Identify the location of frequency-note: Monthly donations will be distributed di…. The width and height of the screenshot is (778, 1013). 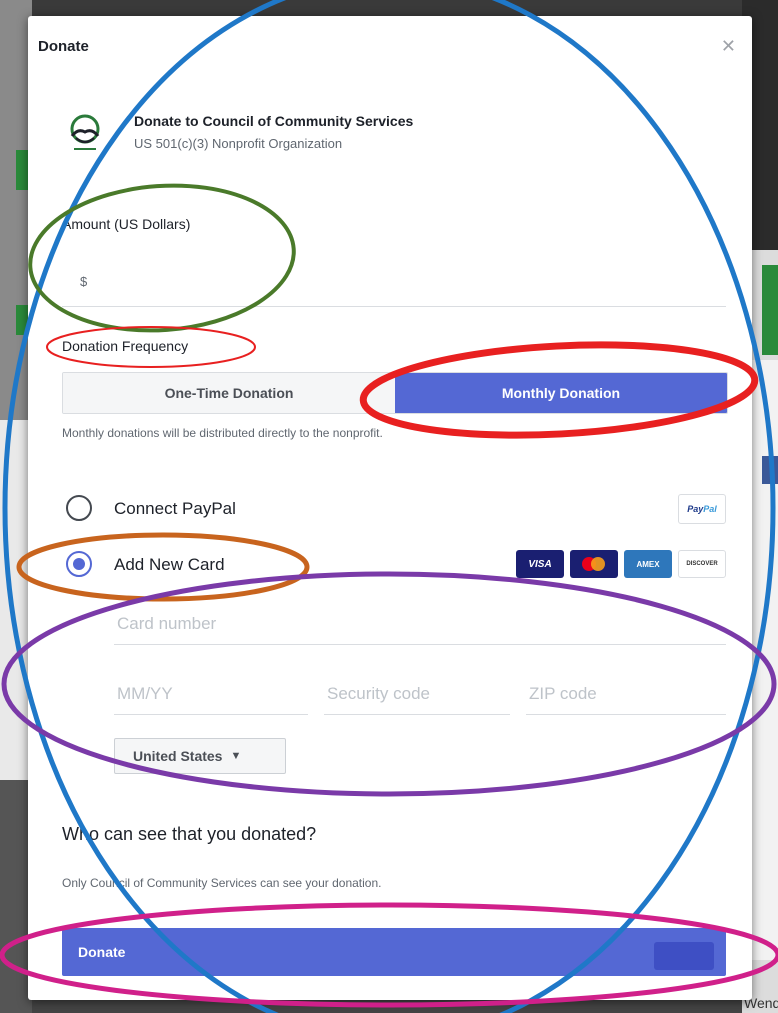
(222, 433).